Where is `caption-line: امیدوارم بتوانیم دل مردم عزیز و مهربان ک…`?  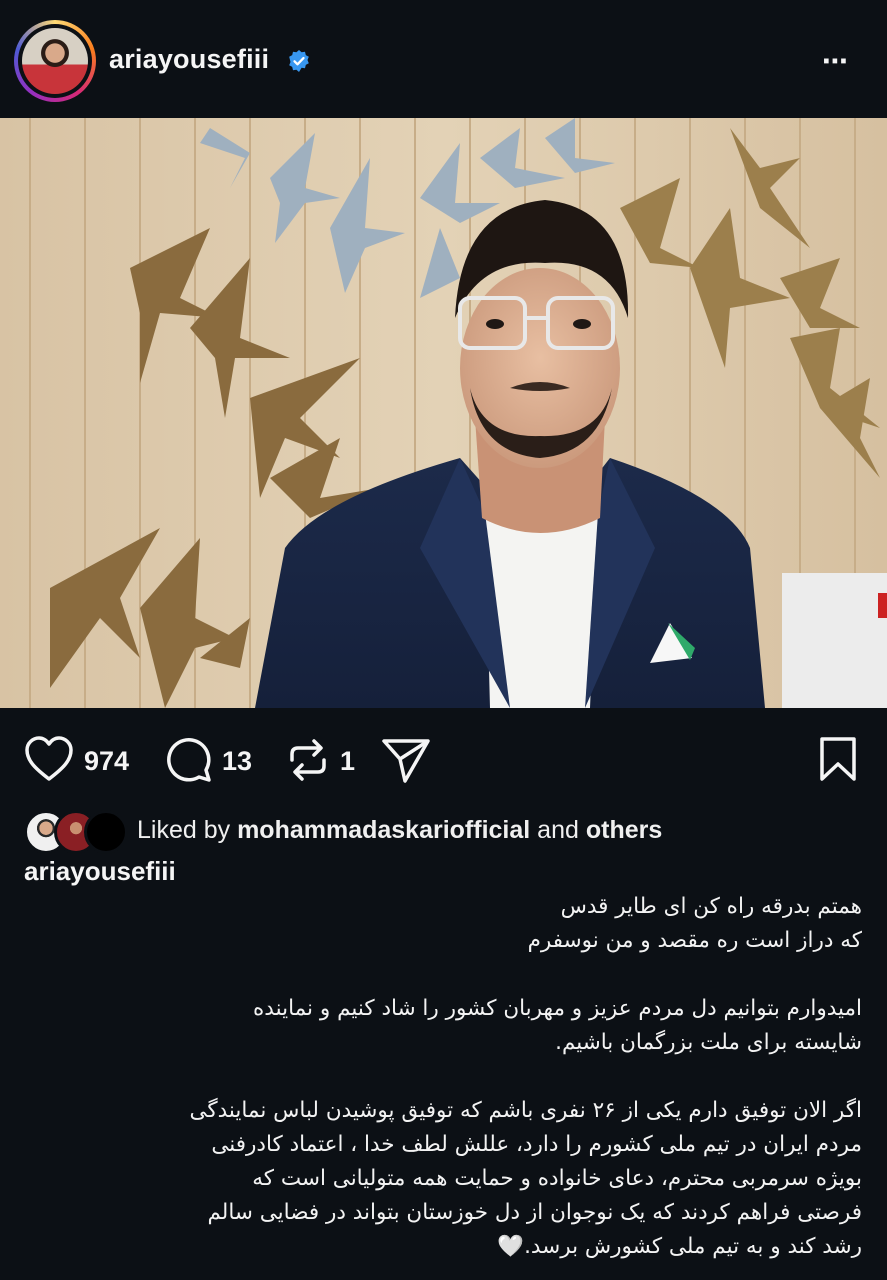 caption-line: امیدوارم بتوانیم دل مردم عزیز و مهربان ک… is located at coordinates (557, 1008).